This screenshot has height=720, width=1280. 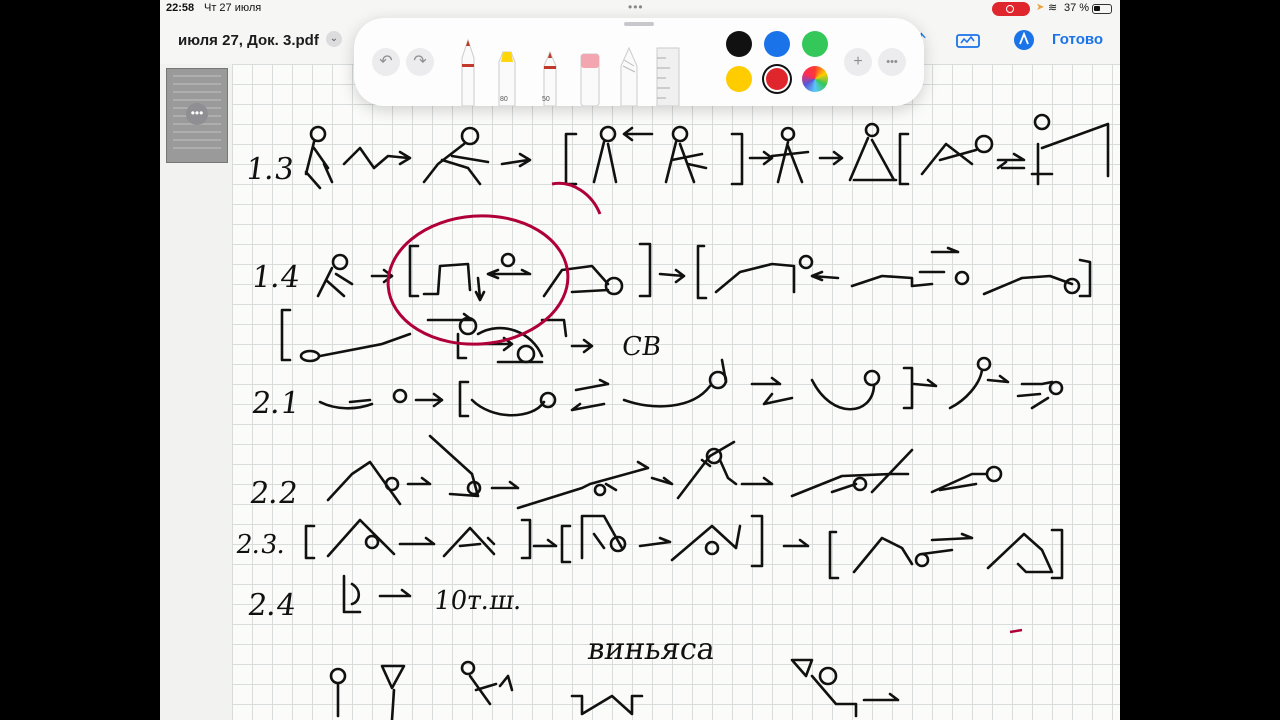 I want to click on page-thumbnail-sidebar: •••, so click(x=196, y=392).